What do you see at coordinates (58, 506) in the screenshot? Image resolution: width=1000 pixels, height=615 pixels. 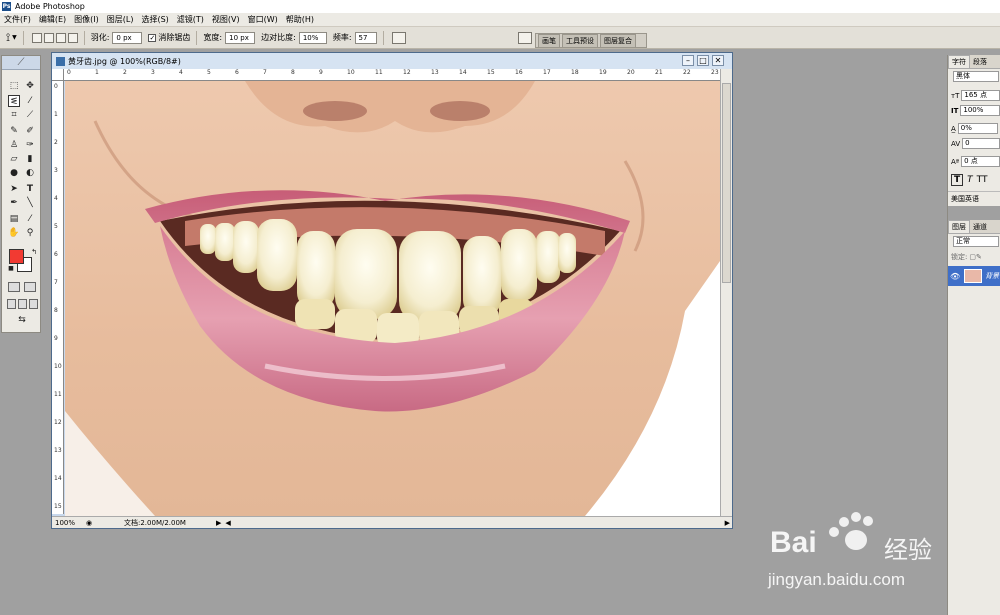 I see `ruler-tick-label: 15` at bounding box center [58, 506].